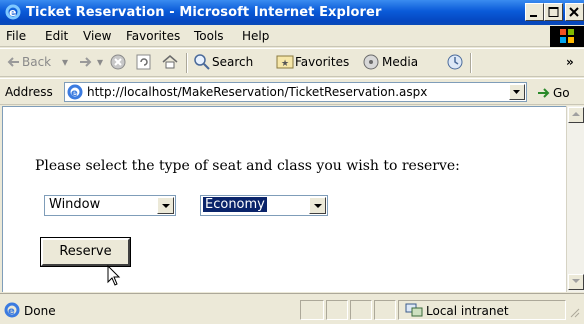  What do you see at coordinates (371, 63) in the screenshot?
I see `media-icon` at bounding box center [371, 63].